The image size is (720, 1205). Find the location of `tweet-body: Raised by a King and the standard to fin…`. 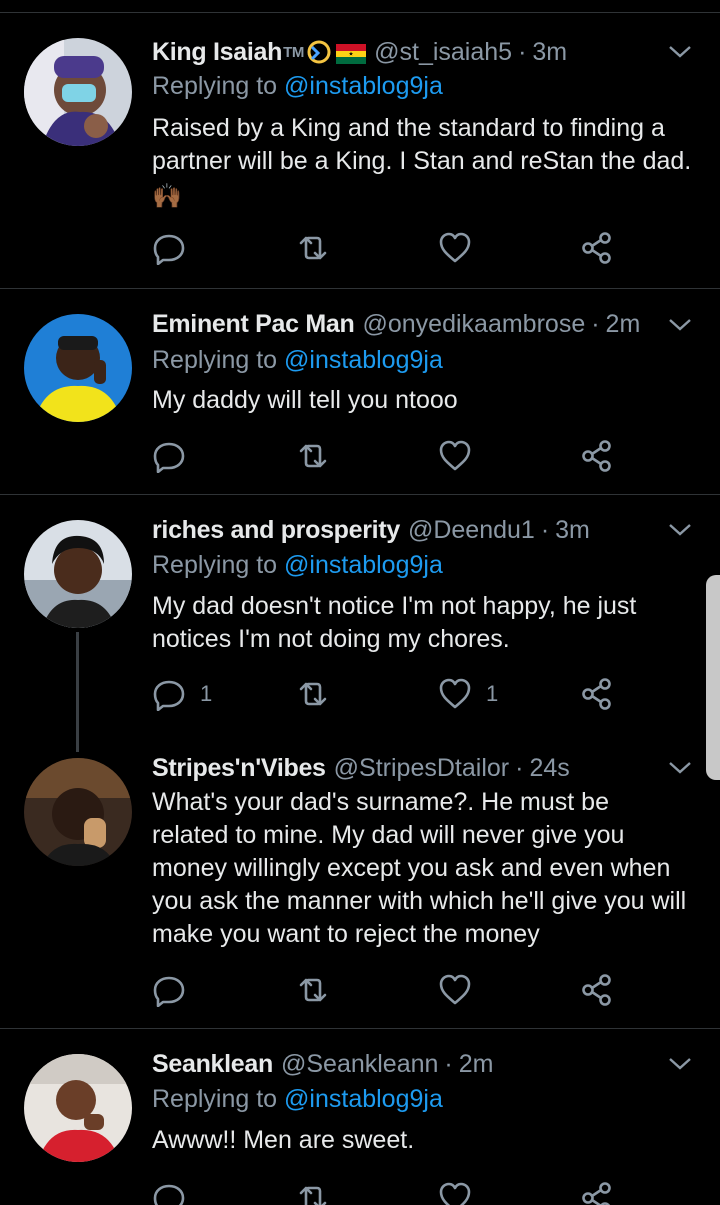

tweet-body: Raised by a King and the standard to fin… is located at coordinates (422, 144).